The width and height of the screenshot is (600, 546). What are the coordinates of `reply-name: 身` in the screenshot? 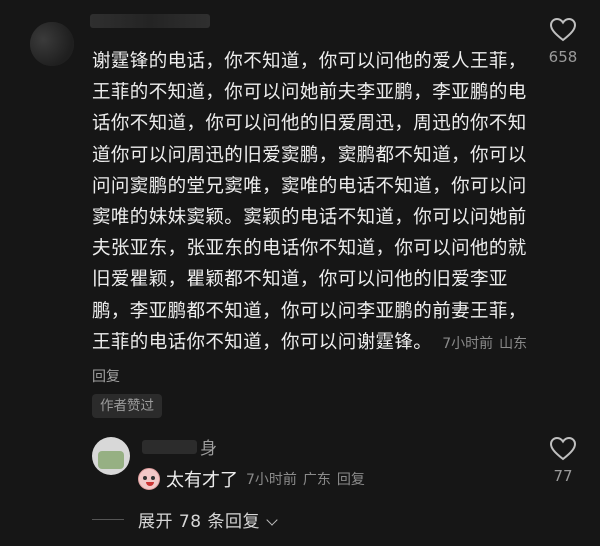 It's located at (208, 446).